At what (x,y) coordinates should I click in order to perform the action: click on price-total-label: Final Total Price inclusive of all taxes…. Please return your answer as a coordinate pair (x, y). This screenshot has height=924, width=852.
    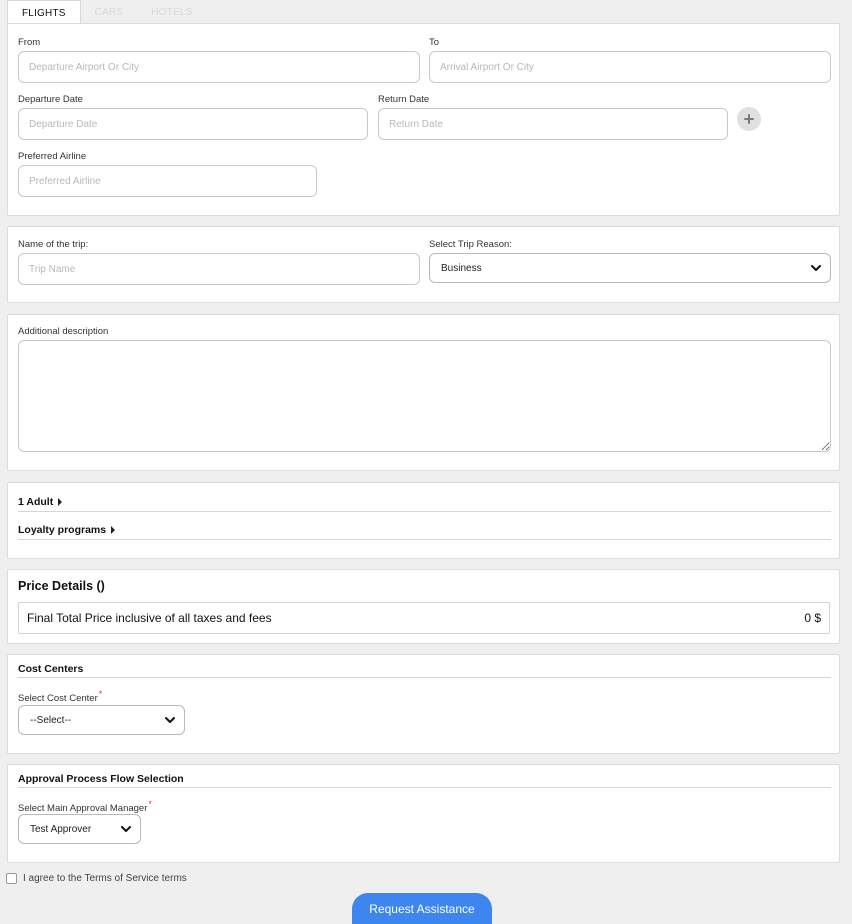
    Looking at the image, I should click on (149, 618).